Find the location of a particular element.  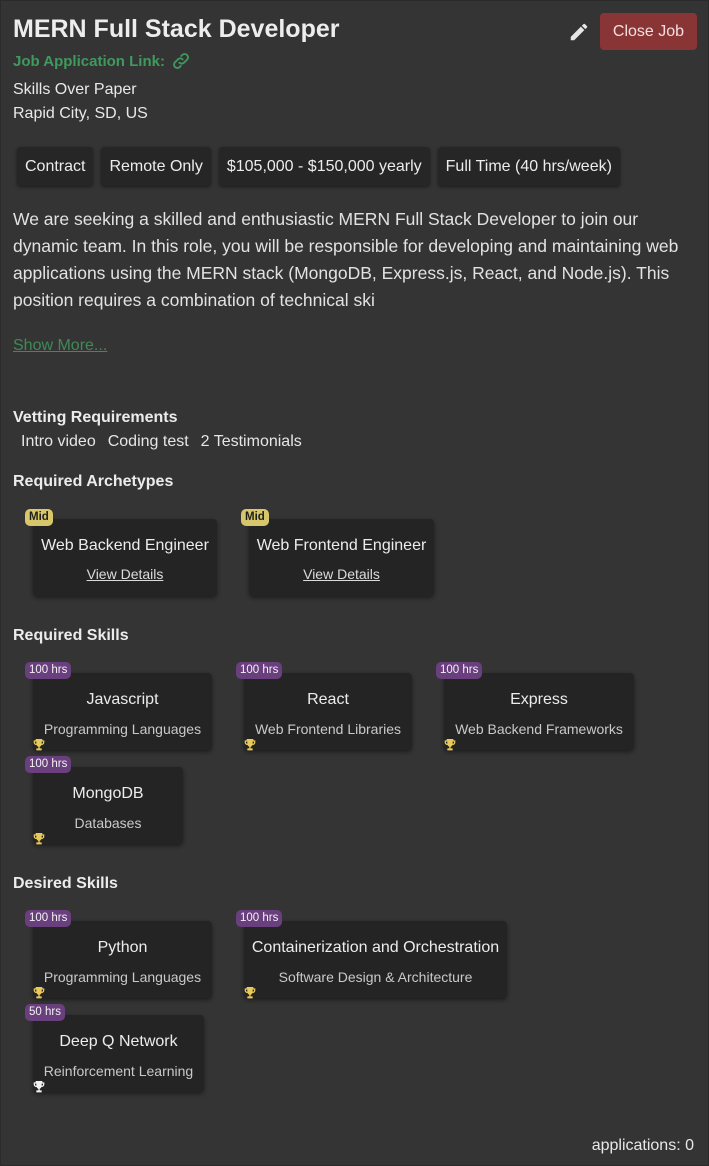

skill-category: Web Frontend Libraries is located at coordinates (328, 729).